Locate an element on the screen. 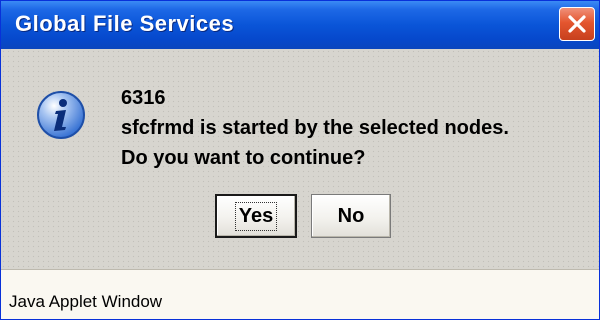 The width and height of the screenshot is (600, 320). close-button is located at coordinates (577, 24).